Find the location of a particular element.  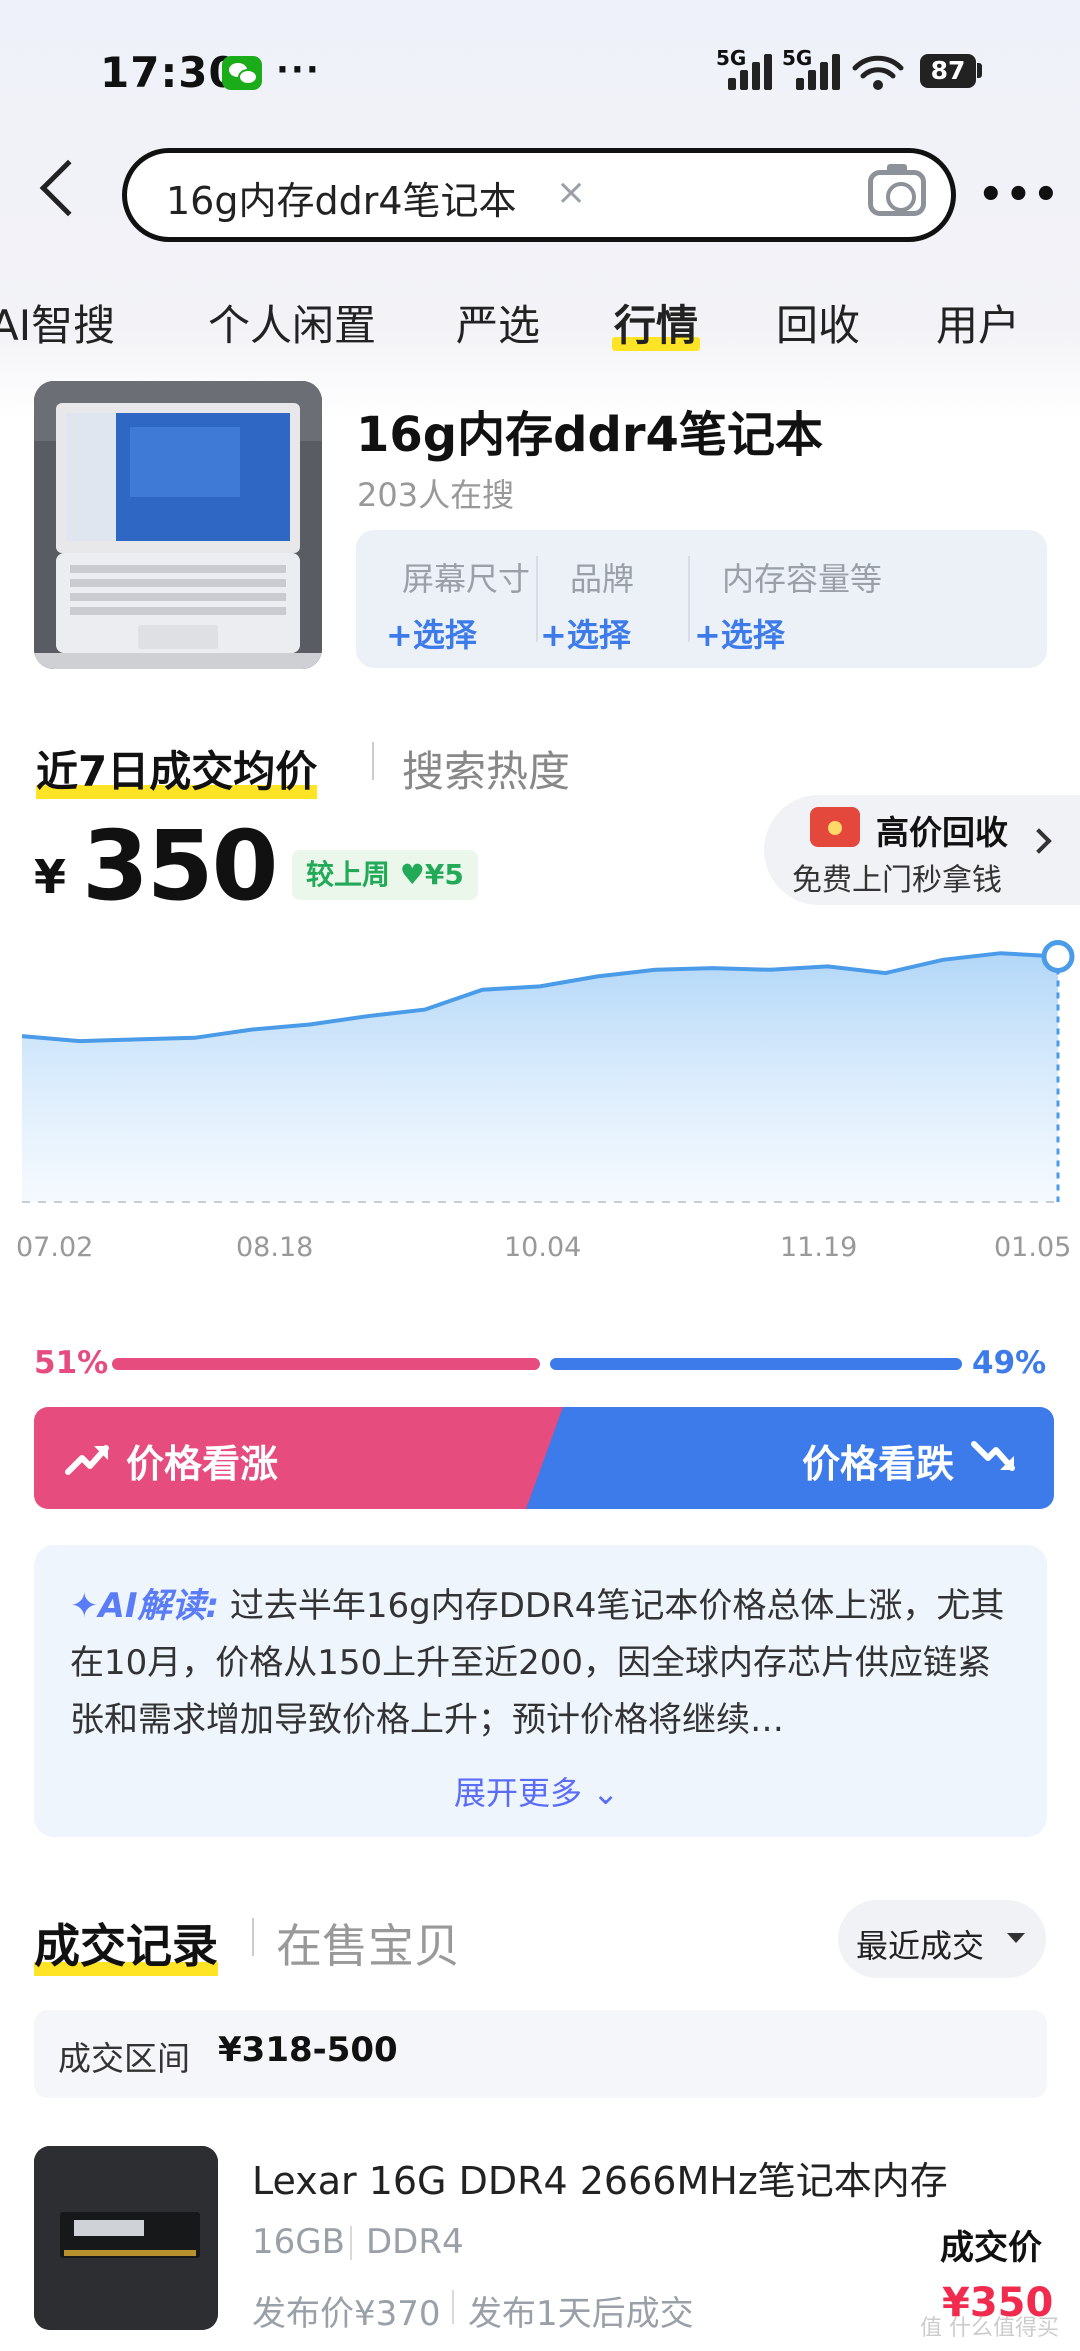

sort-label: 最近成交 is located at coordinates (920, 1946).